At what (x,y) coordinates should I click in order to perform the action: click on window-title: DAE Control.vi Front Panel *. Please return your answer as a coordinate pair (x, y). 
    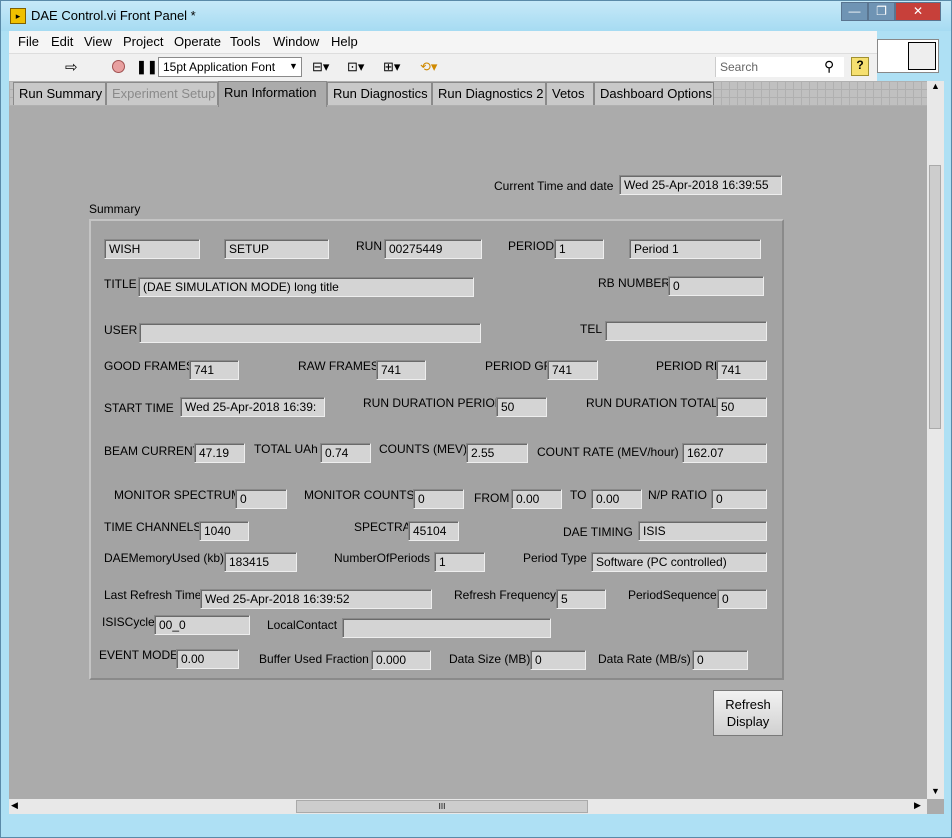
    Looking at the image, I should click on (113, 15).